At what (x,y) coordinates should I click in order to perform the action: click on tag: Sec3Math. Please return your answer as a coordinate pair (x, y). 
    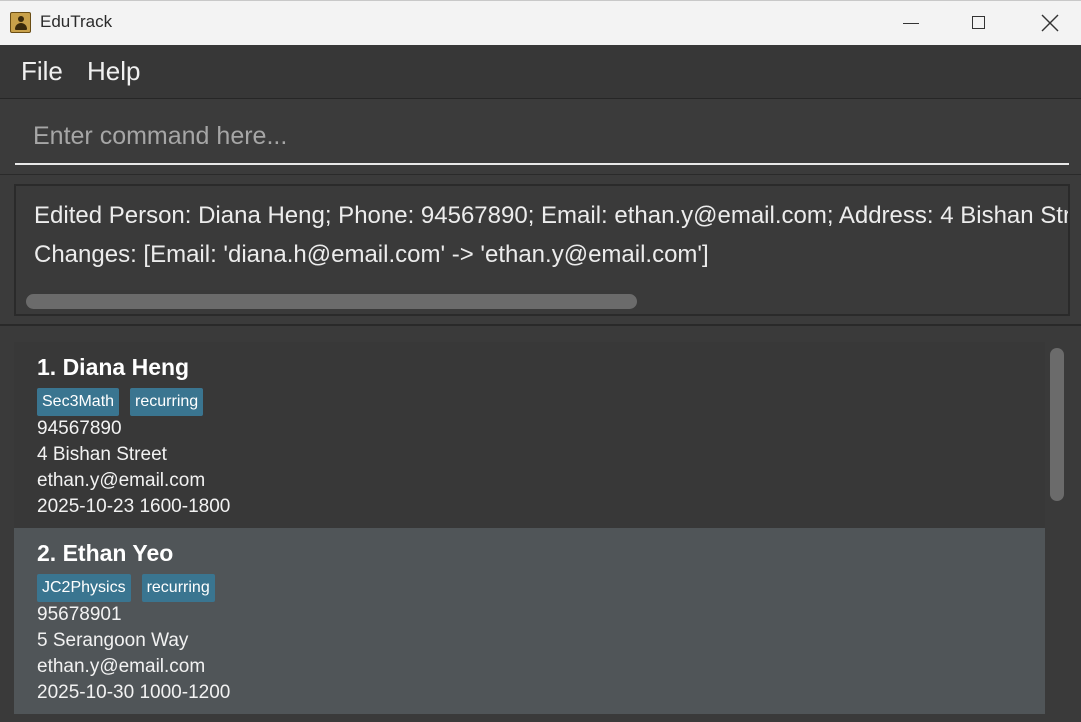
    Looking at the image, I should click on (78, 402).